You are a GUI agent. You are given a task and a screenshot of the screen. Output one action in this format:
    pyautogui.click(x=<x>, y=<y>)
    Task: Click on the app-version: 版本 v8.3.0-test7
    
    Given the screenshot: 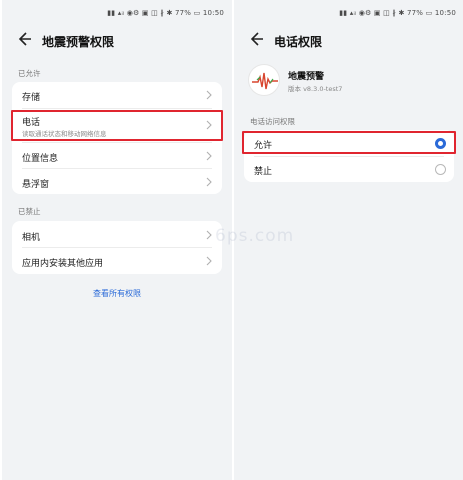 What is the action you would take?
    pyautogui.click(x=315, y=89)
    